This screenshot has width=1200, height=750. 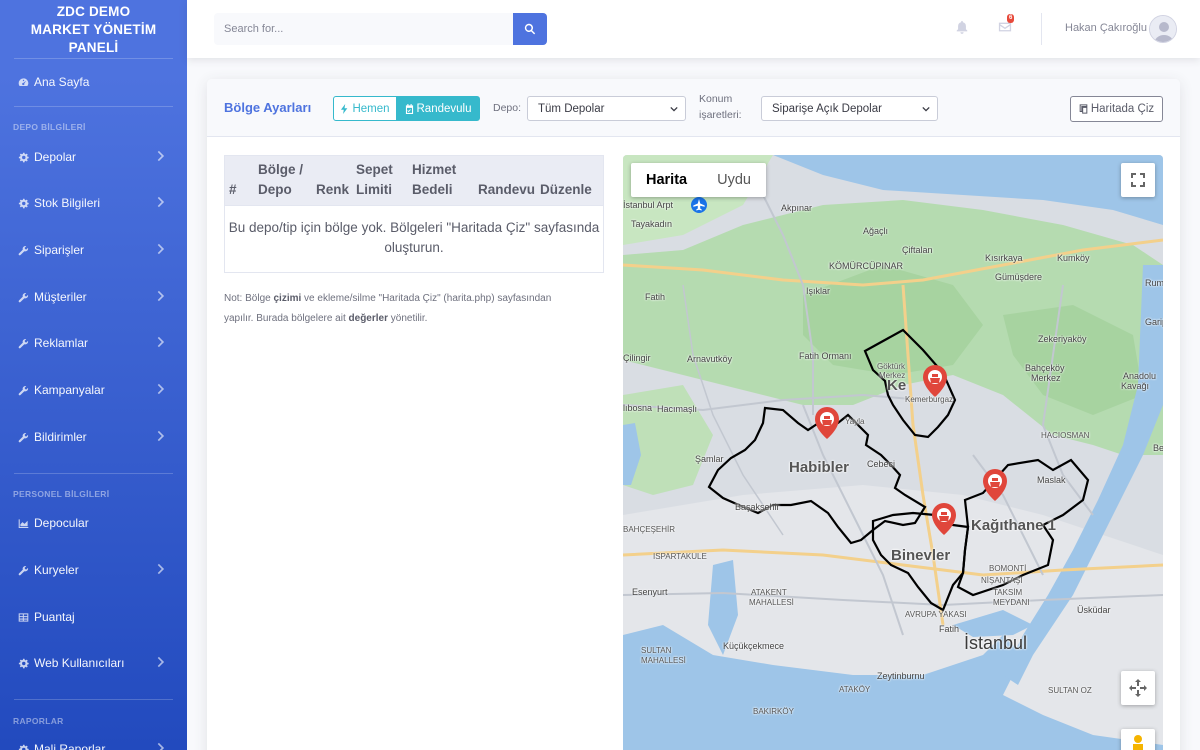 I want to click on sidebar-item-web-kullanicilari: Web Kullanıcıları, so click(x=93, y=663).